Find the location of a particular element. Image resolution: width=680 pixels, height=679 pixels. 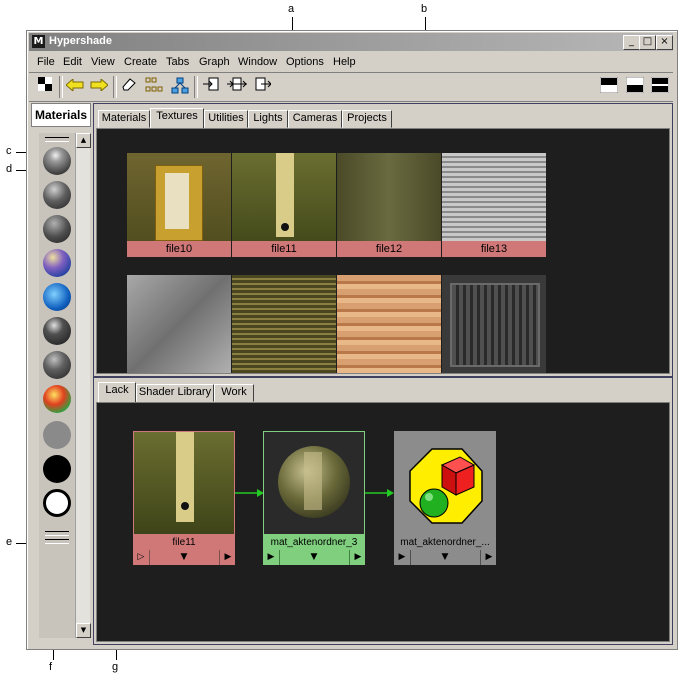

texture-file10: file10 is located at coordinates (179, 205).